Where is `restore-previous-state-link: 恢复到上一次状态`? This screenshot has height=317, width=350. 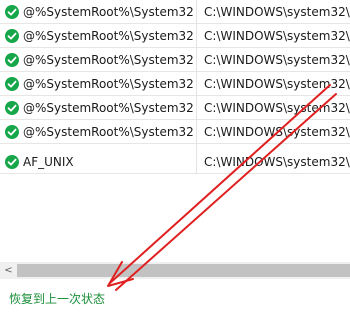 restore-previous-state-link: 恢复到上一次状态 is located at coordinates (57, 299).